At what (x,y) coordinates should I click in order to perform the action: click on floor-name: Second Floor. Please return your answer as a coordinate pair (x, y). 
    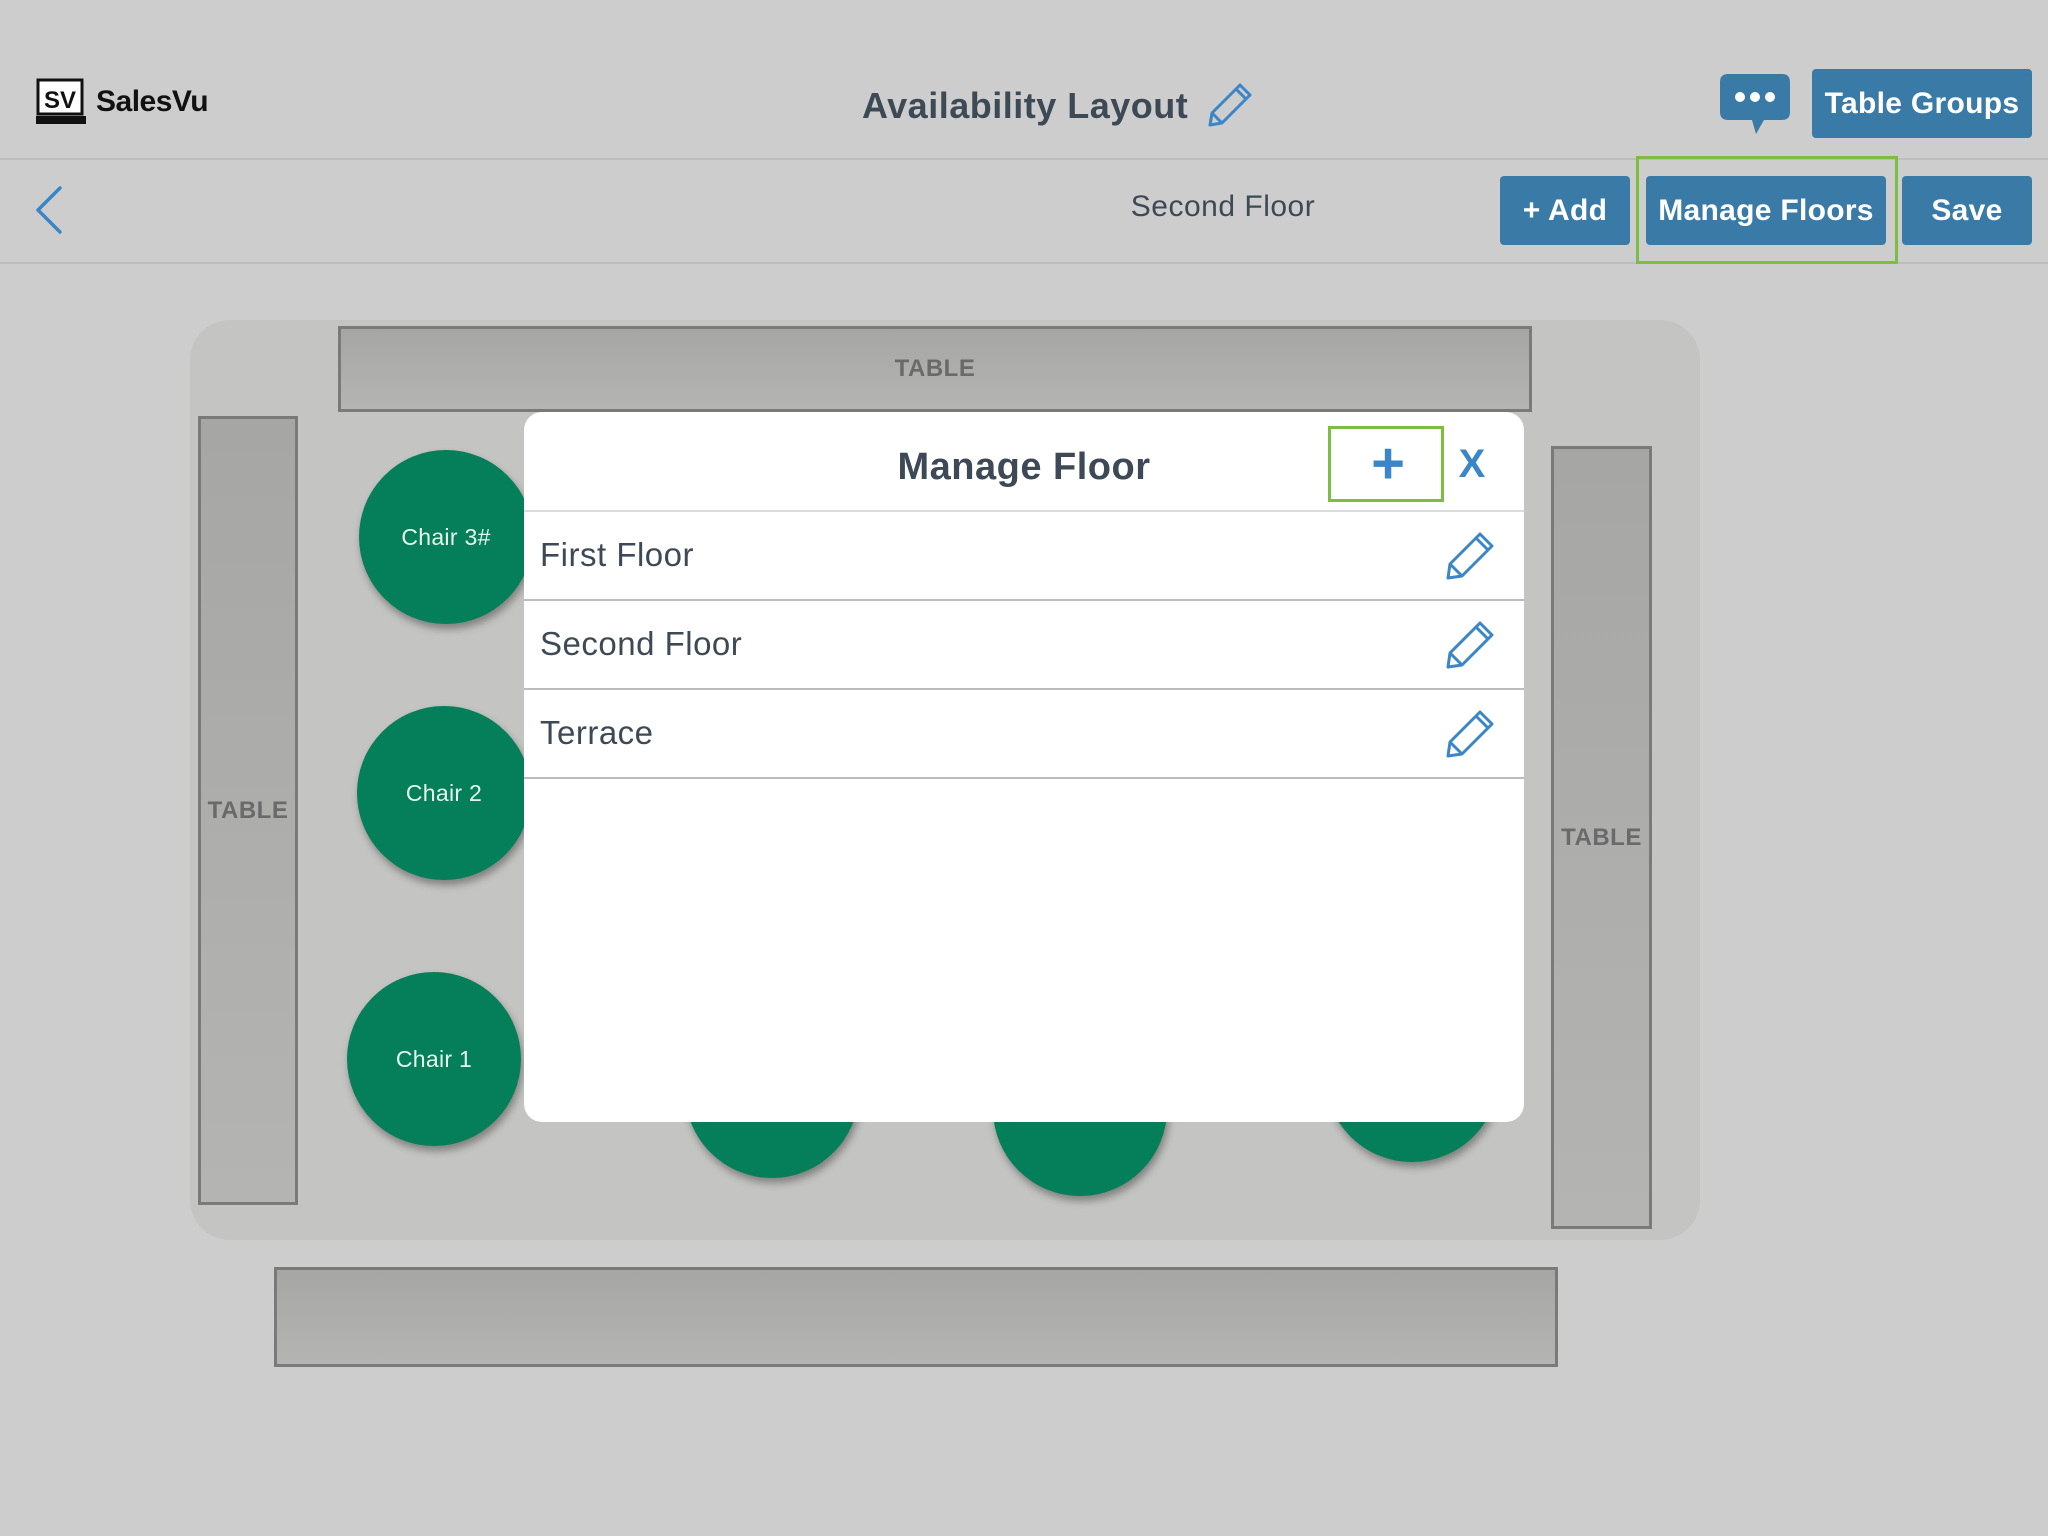
    Looking at the image, I should click on (641, 643).